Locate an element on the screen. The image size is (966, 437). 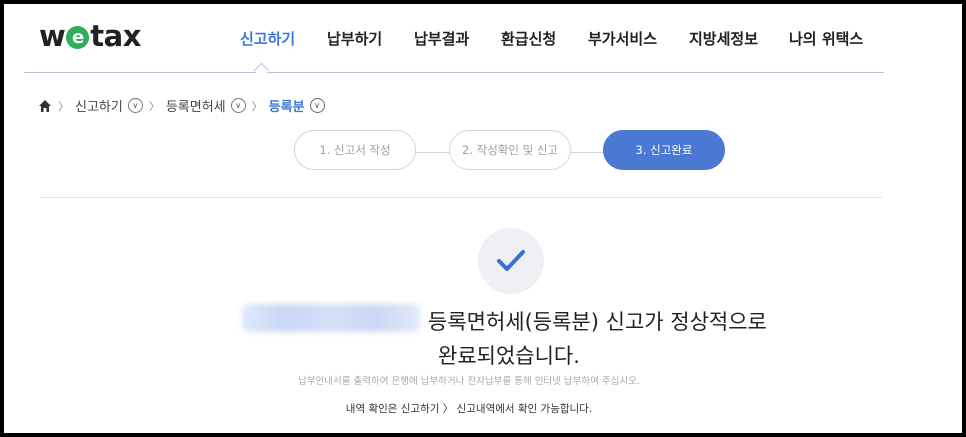
breadcrumb-level2: 등록면허세 is located at coordinates (196, 105).